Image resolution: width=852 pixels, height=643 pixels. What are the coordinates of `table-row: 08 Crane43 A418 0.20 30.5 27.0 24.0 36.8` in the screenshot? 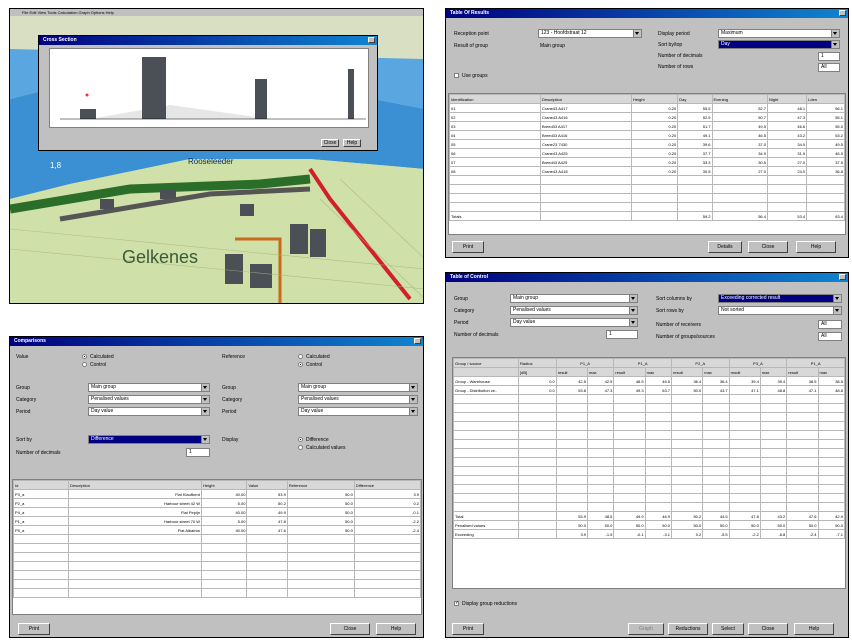 It's located at (647, 171).